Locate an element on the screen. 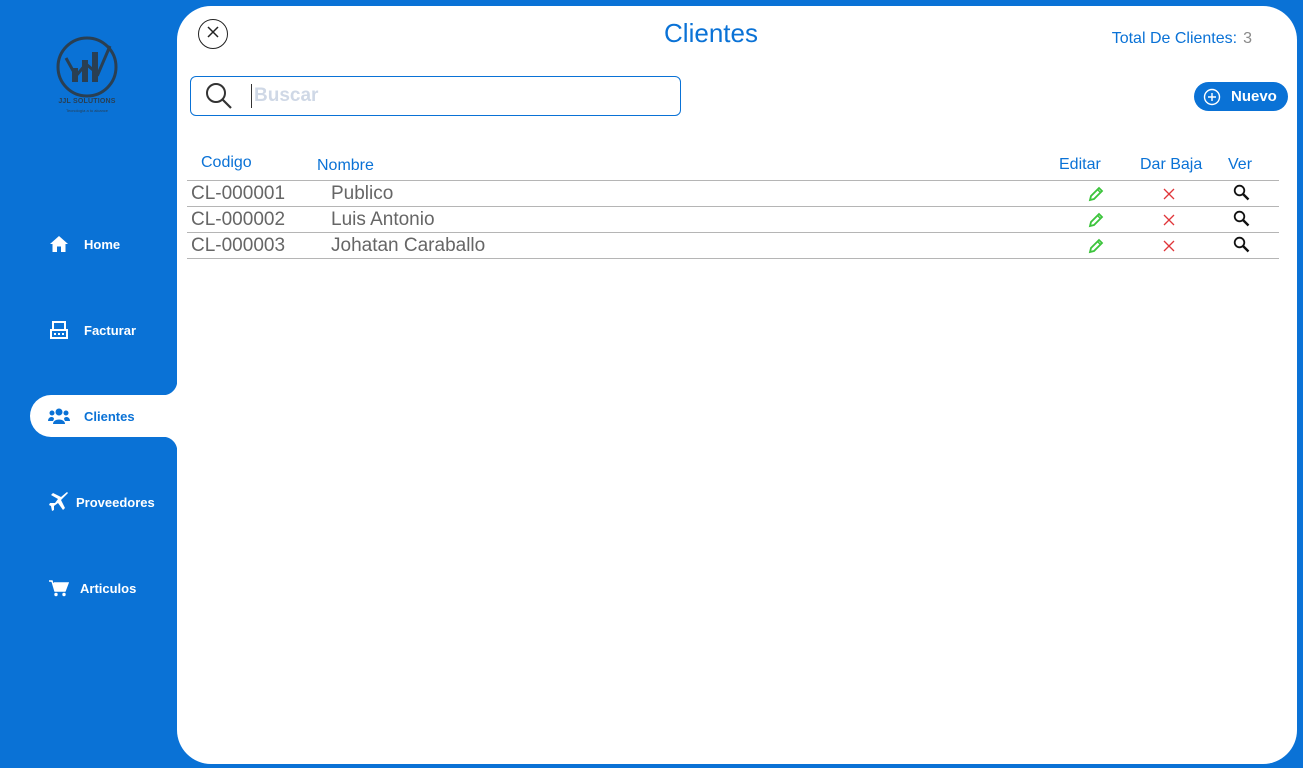  sidebar-item-label: Proveedores is located at coordinates (115, 502).